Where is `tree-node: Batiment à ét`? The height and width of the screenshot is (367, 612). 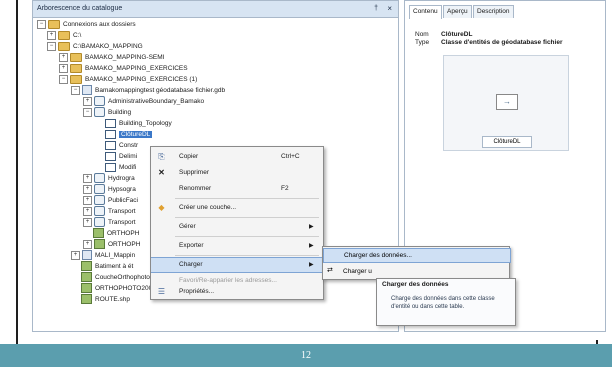
tree-node: Batiment à ét is located at coordinates (107, 266).